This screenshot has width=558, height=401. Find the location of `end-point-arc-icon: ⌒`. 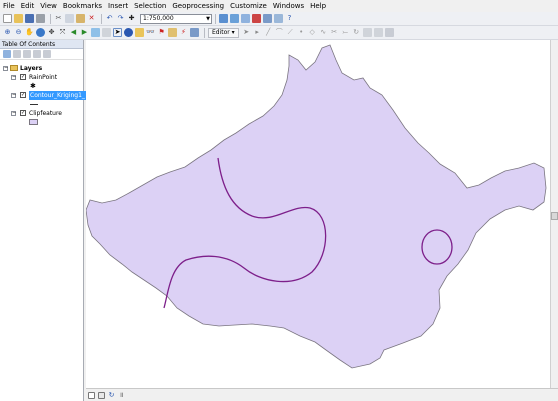

end-point-arc-icon: ⌒ is located at coordinates (279, 32).